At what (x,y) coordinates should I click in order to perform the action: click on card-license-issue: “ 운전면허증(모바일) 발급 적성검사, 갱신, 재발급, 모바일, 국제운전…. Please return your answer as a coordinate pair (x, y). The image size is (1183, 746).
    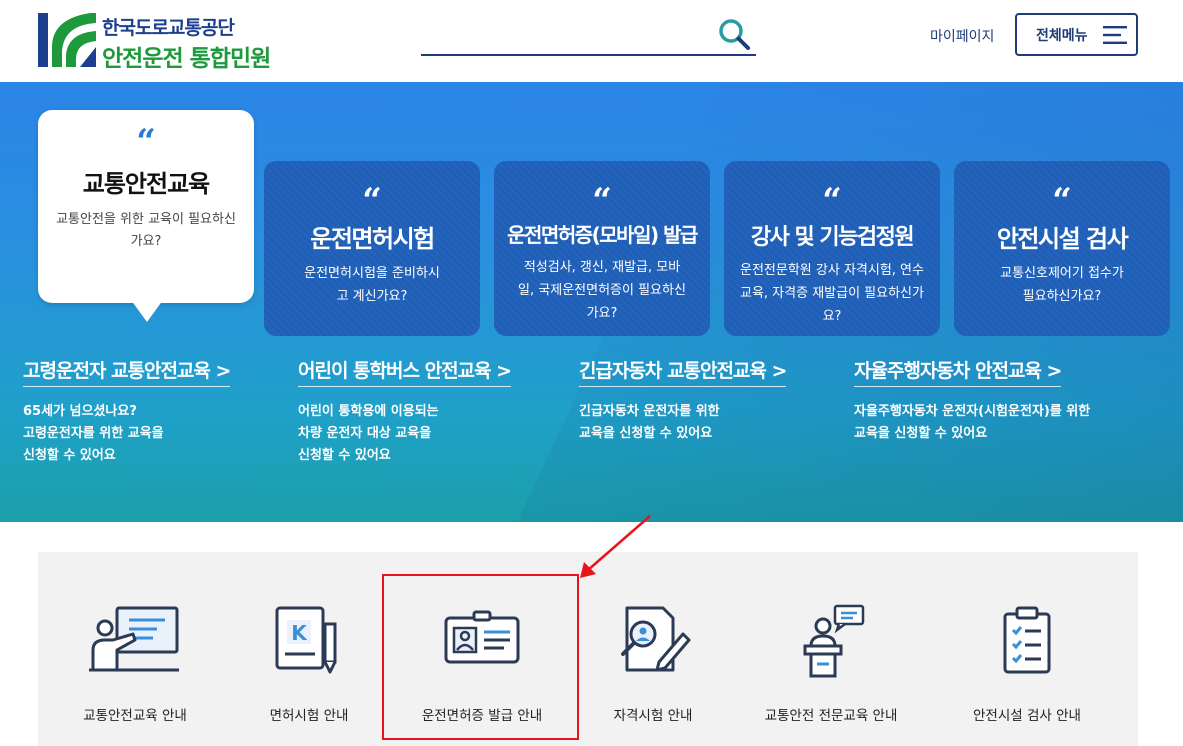
    Looking at the image, I should click on (602, 248).